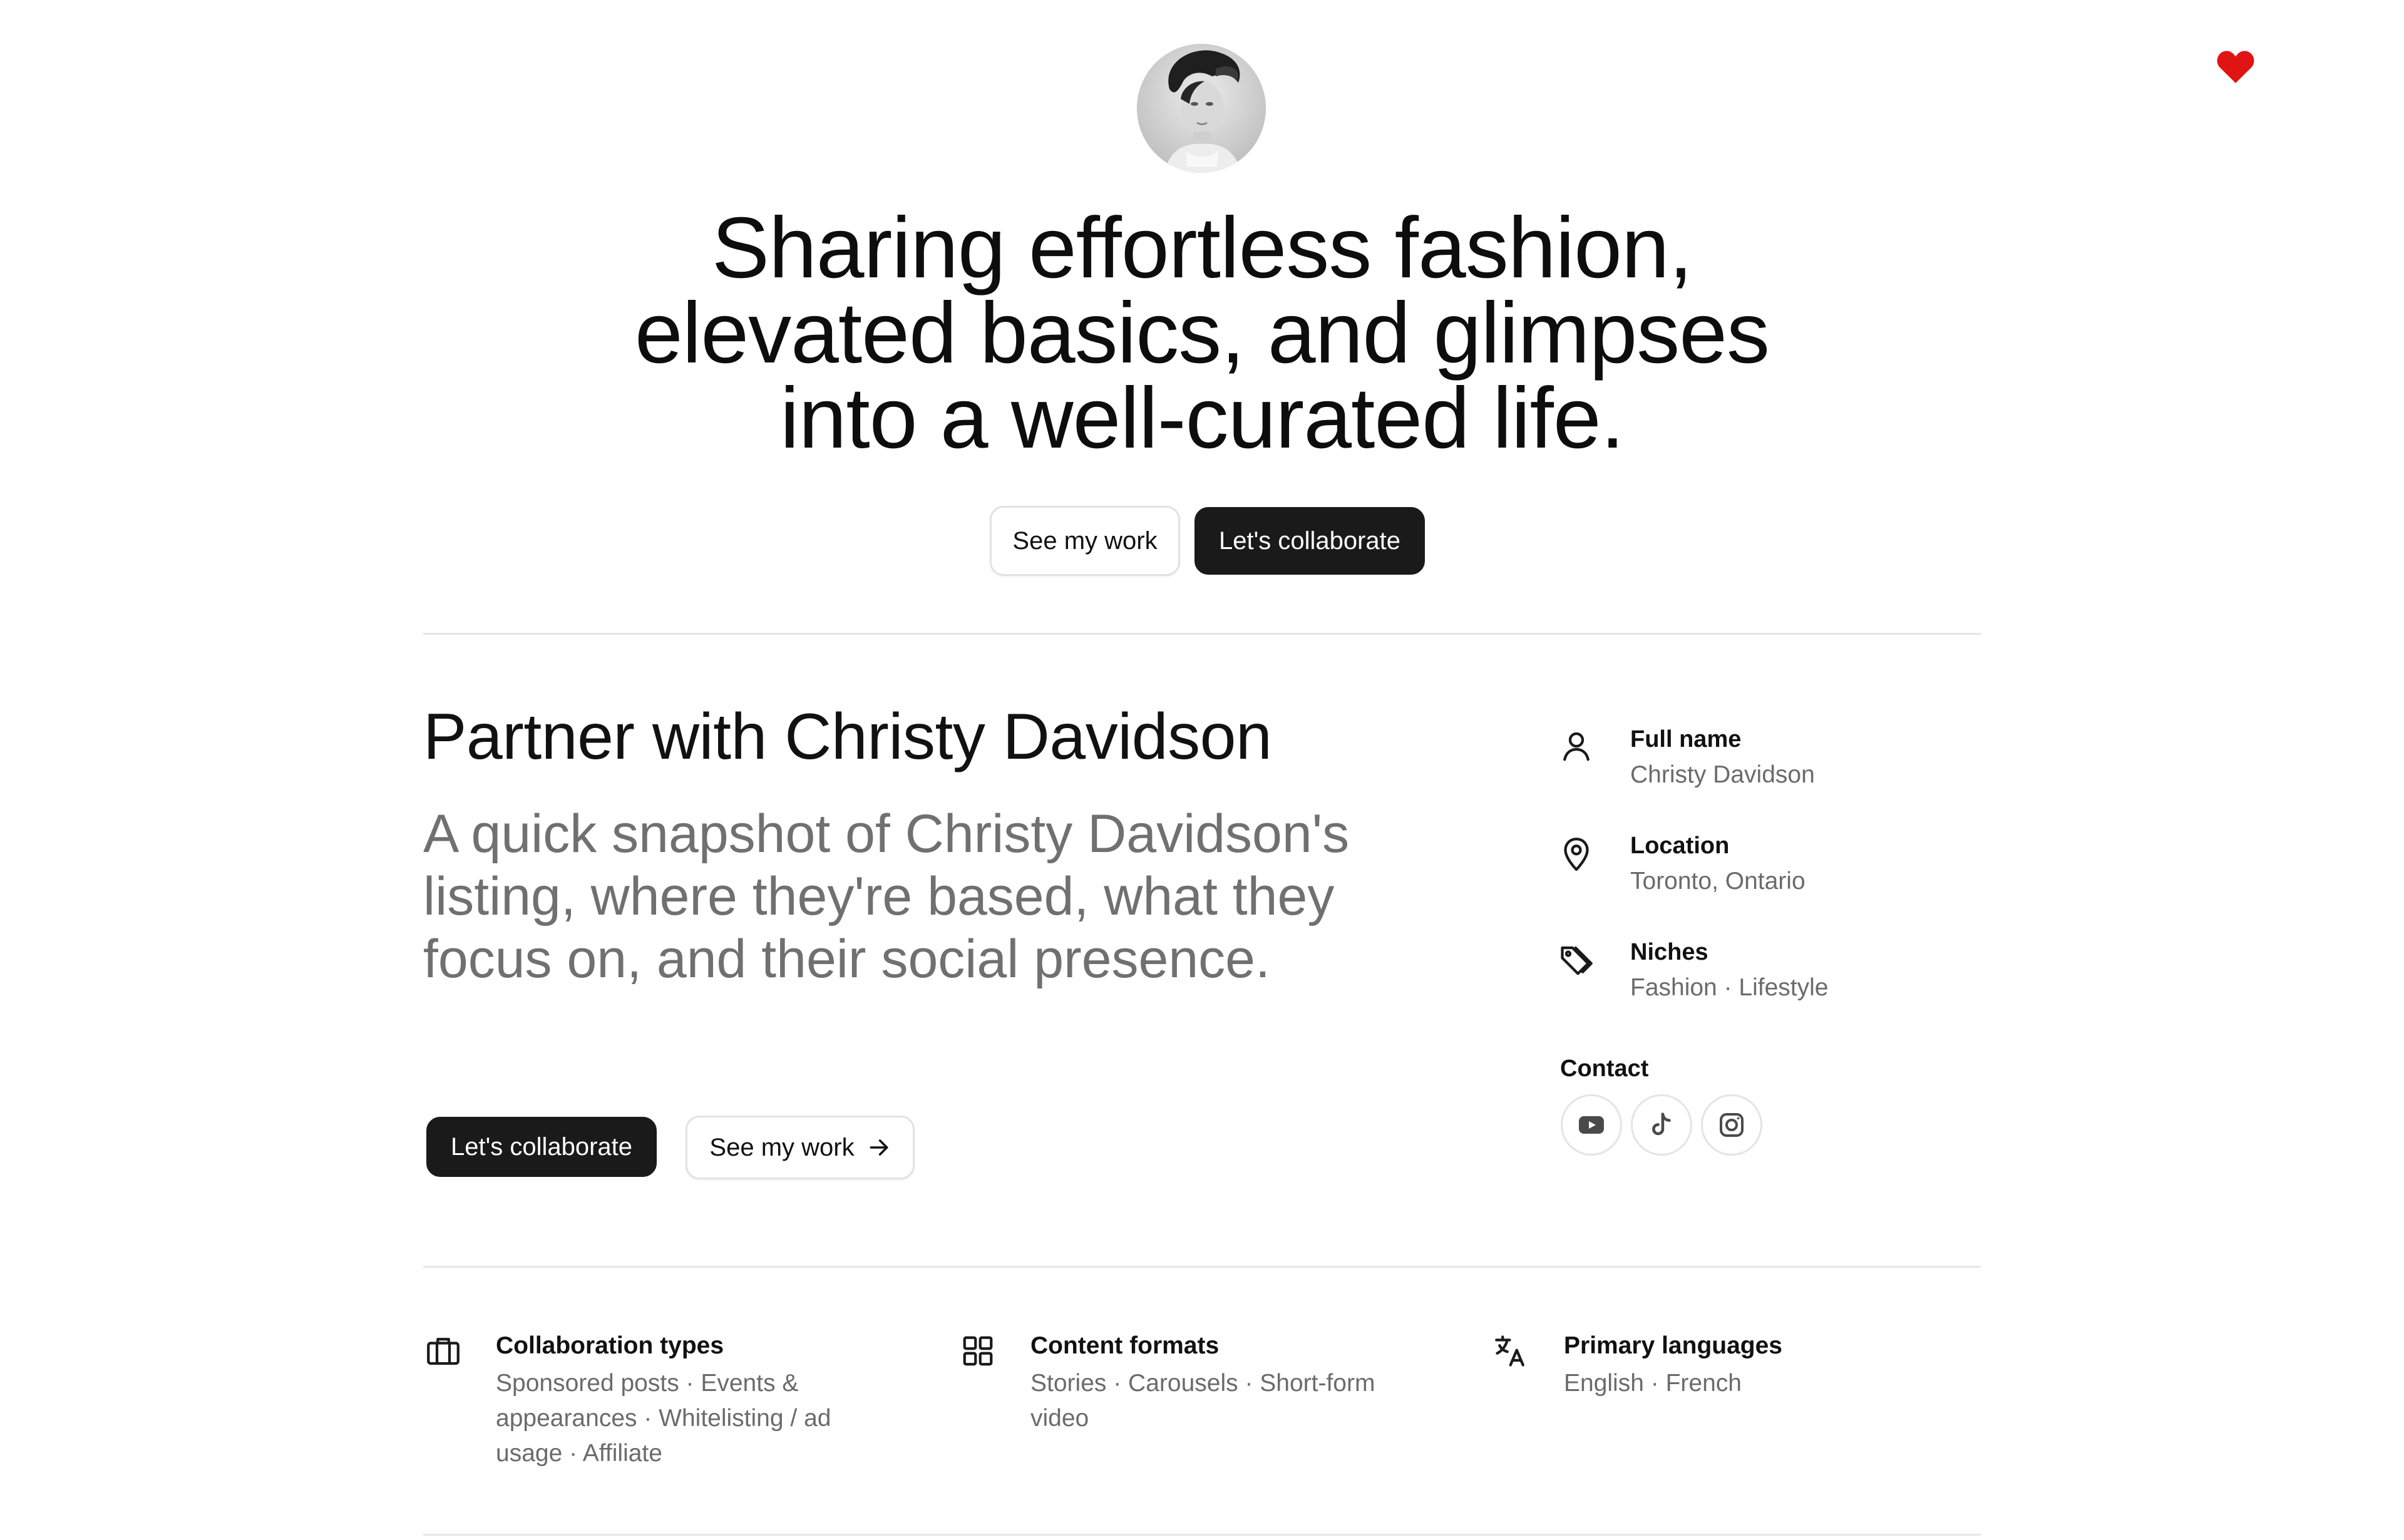 The width and height of the screenshot is (2404, 1540). Describe the element at coordinates (1669, 952) in the screenshot. I see `niches-label: Niches` at that location.